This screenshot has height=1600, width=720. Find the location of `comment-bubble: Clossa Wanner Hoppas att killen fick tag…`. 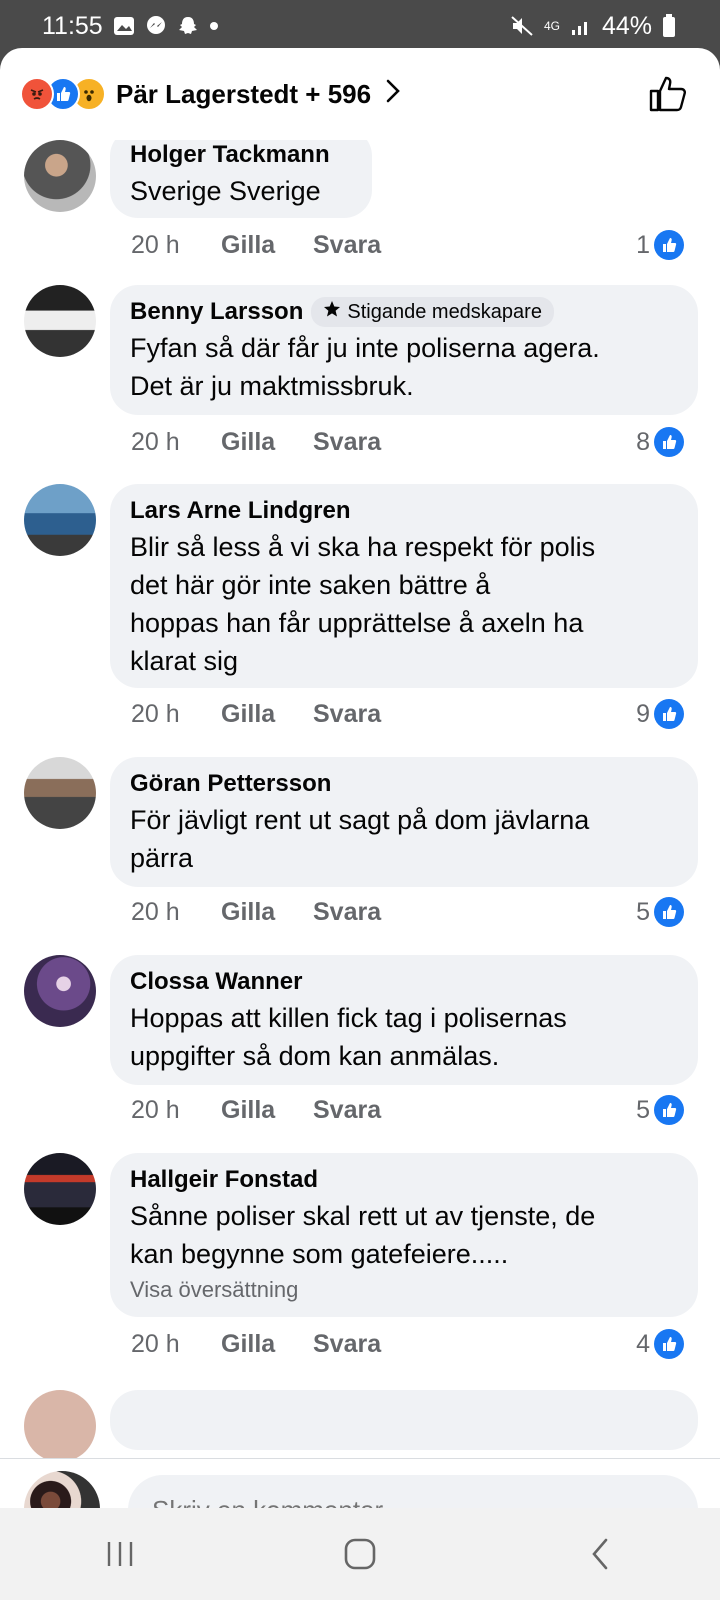

comment-bubble: Clossa Wanner Hoppas att killen fick tag… is located at coordinates (404, 1020).